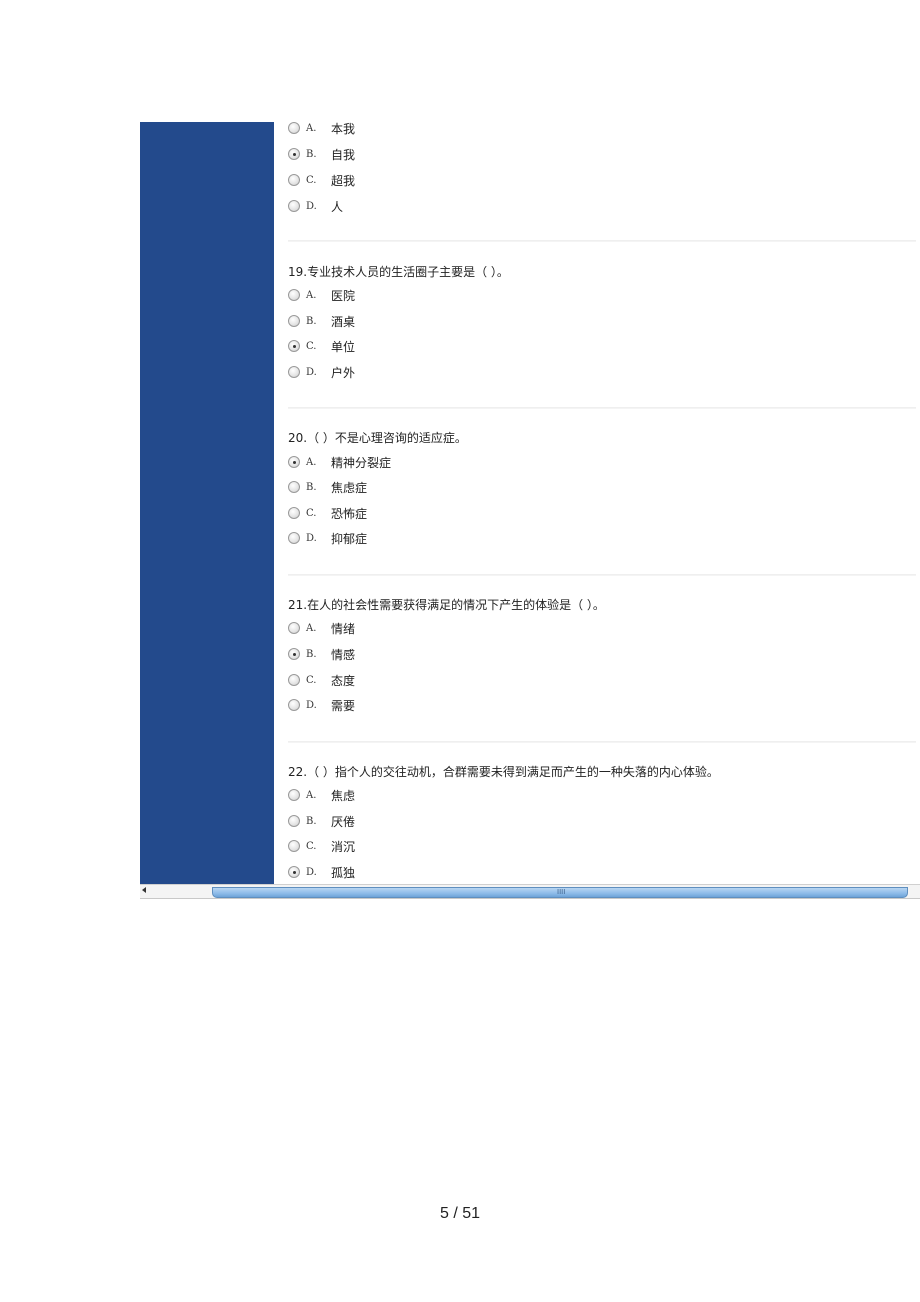  Describe the element at coordinates (321, 628) in the screenshot. I see `option-a: A. 情绪` at that location.